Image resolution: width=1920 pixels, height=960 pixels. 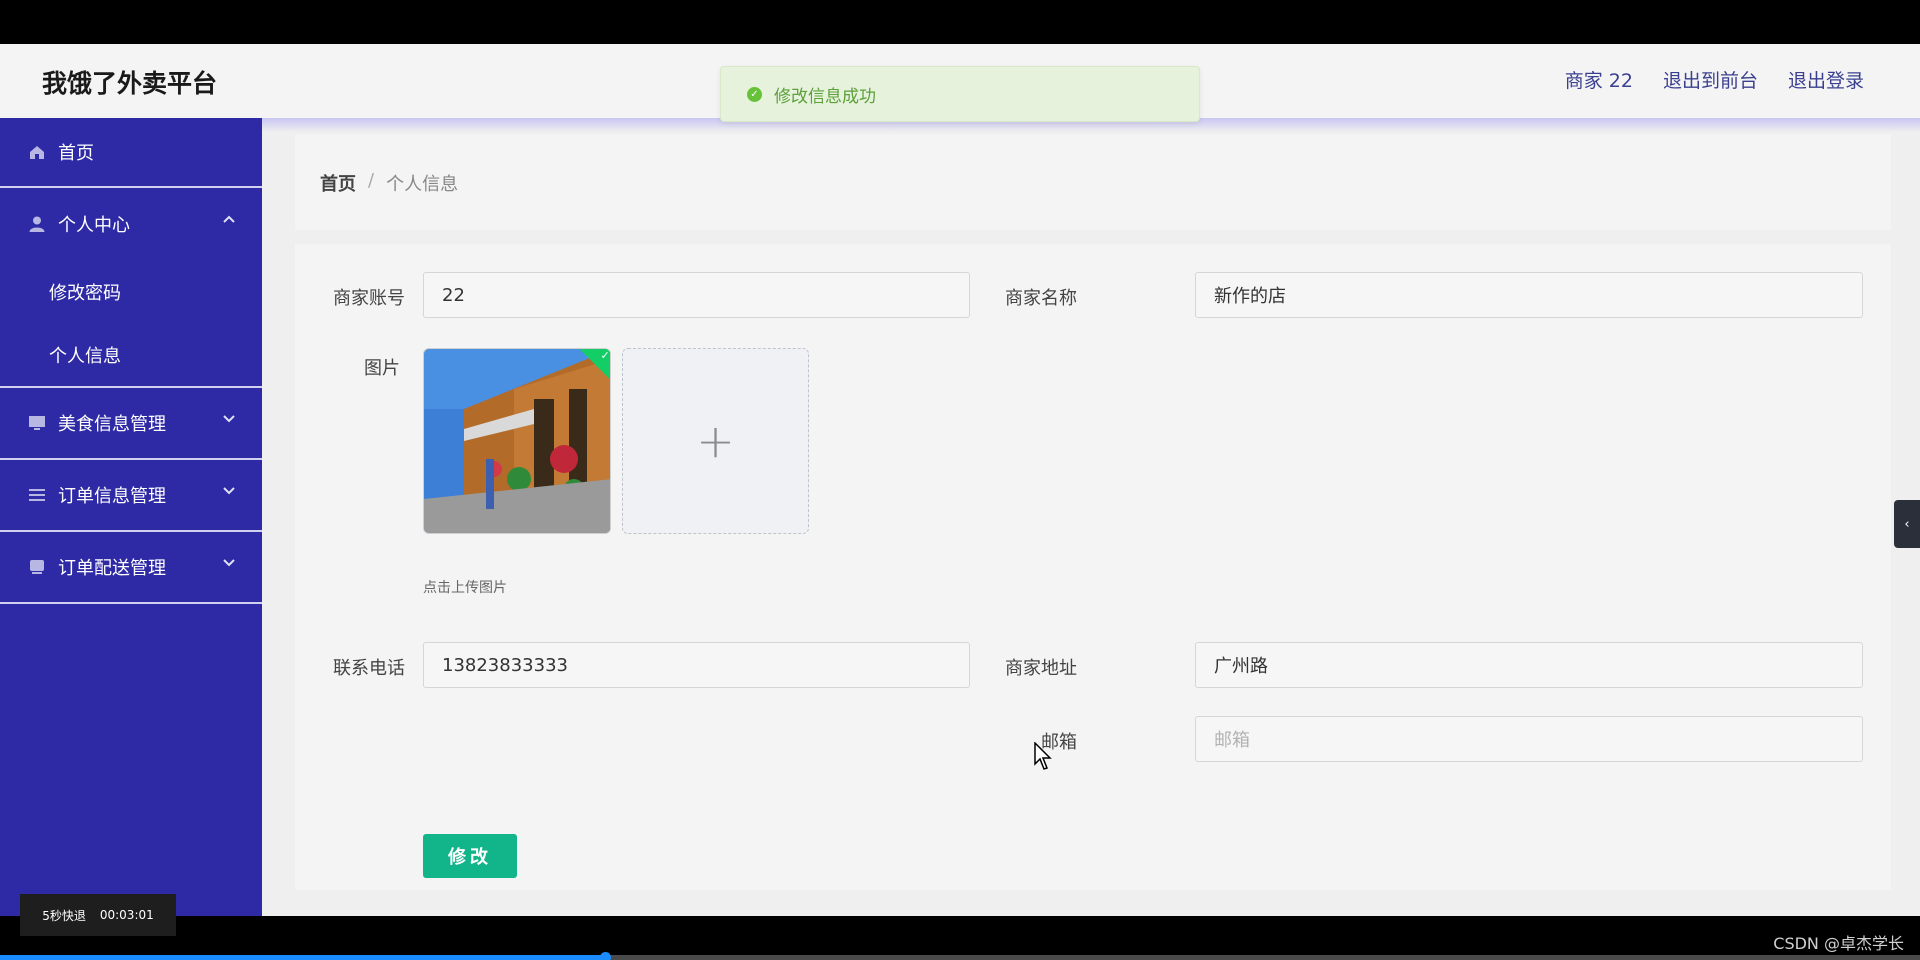 What do you see at coordinates (1529, 739) in the screenshot?
I see `email-input: 邮箱` at bounding box center [1529, 739].